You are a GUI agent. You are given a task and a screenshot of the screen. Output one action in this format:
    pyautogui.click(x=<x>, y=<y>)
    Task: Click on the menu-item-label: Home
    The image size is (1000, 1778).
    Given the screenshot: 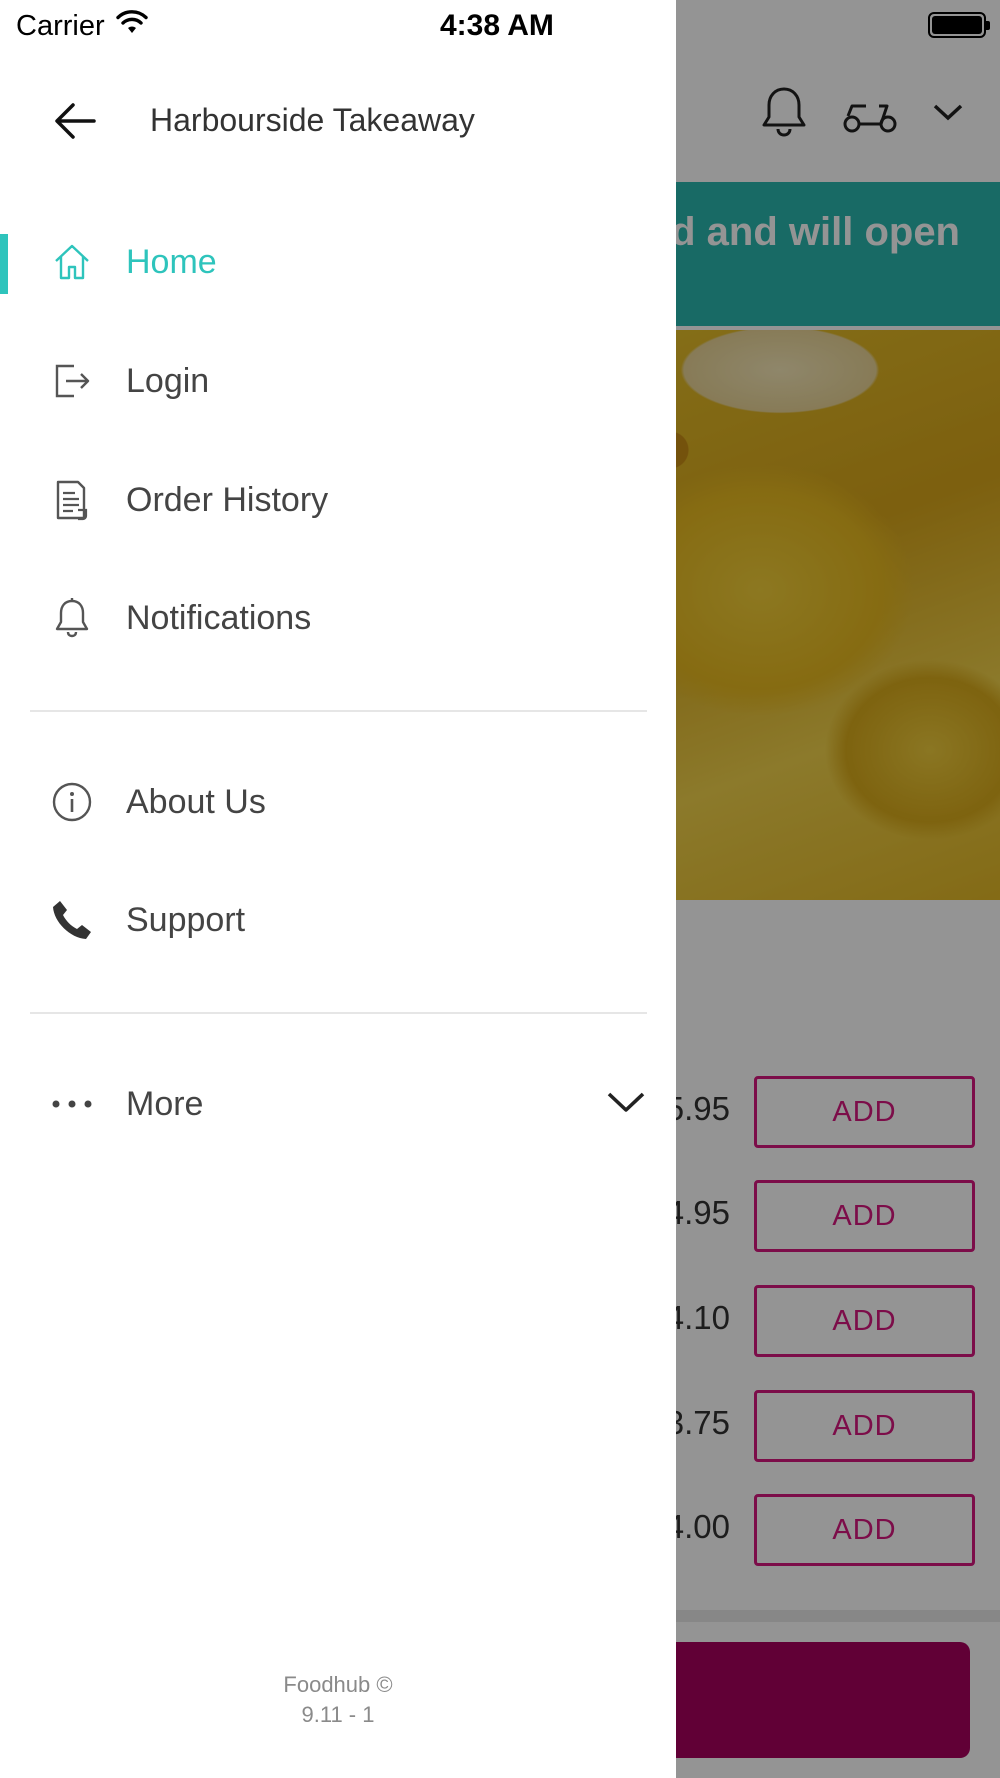 What is the action you would take?
    pyautogui.click(x=171, y=261)
    